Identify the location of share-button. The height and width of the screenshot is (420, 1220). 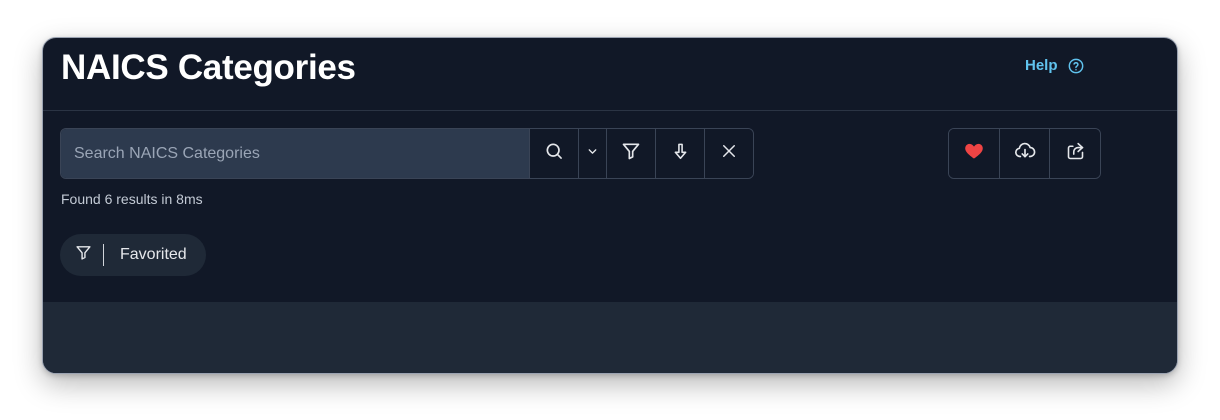
(1074, 153).